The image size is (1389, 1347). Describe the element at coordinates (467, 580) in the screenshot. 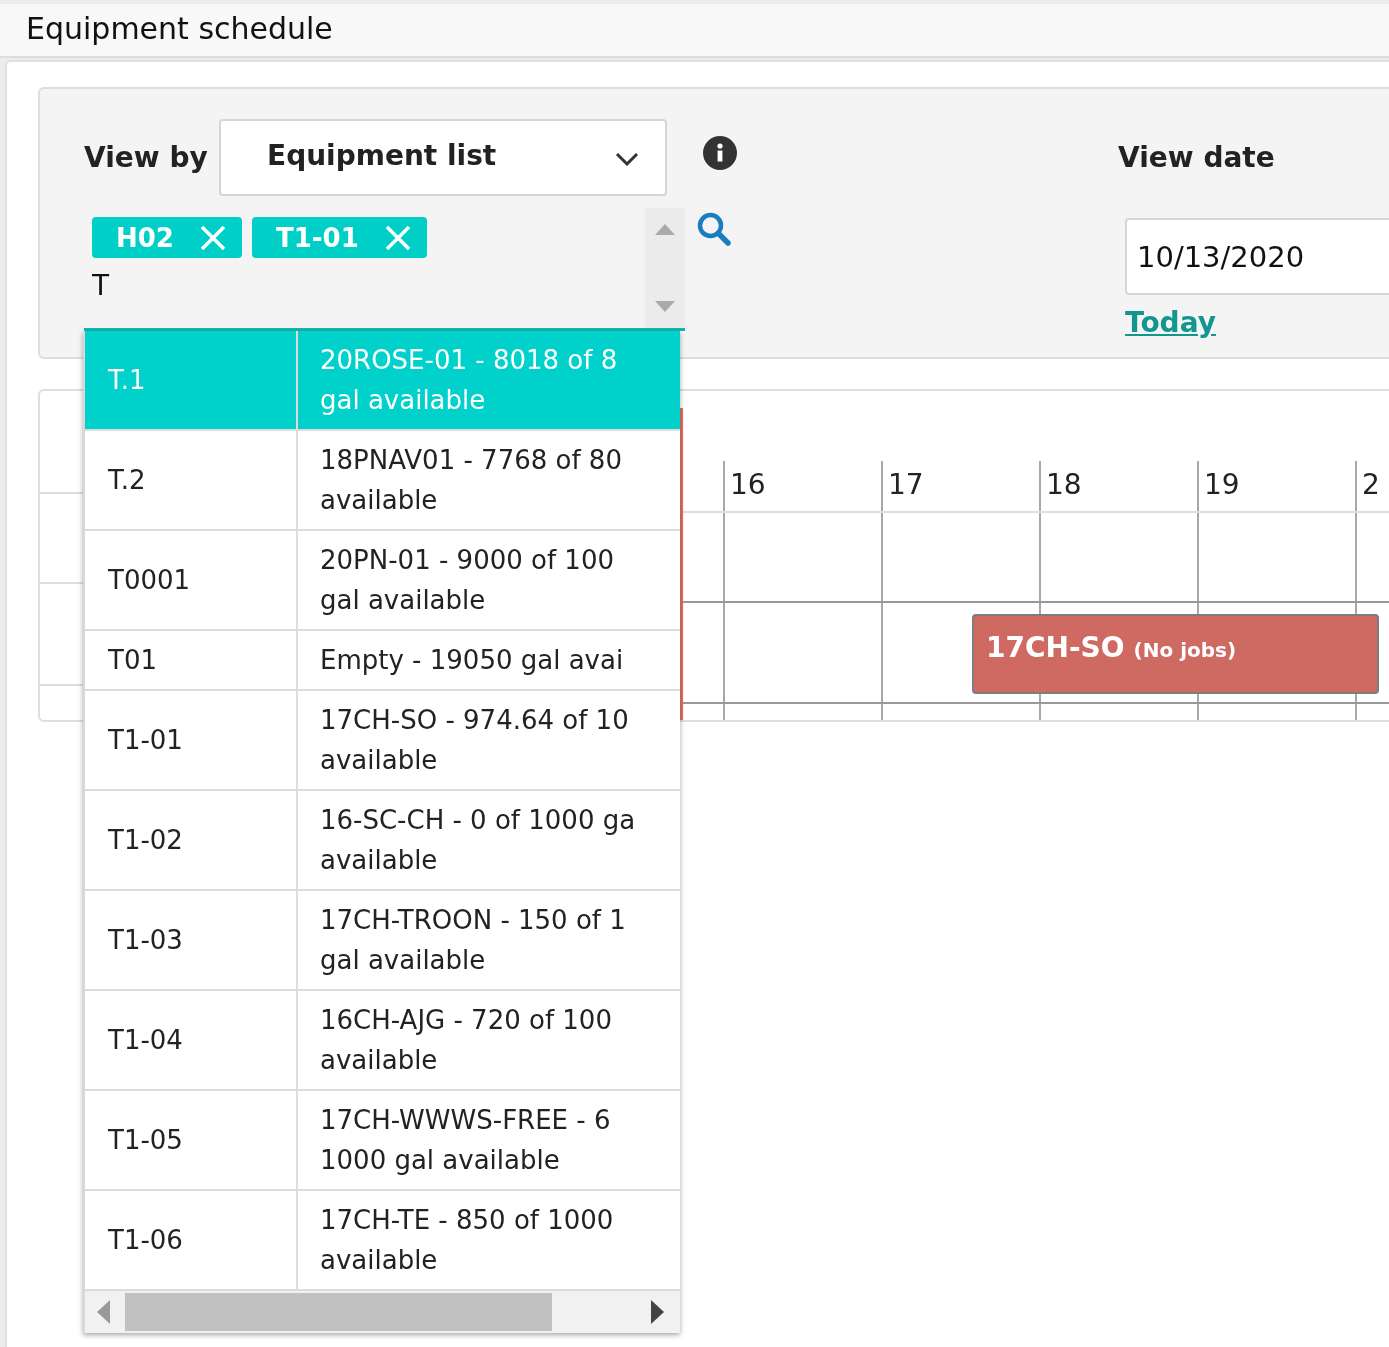

I see `option-description: 20PN-01 - 9000 of 100 gal available` at that location.